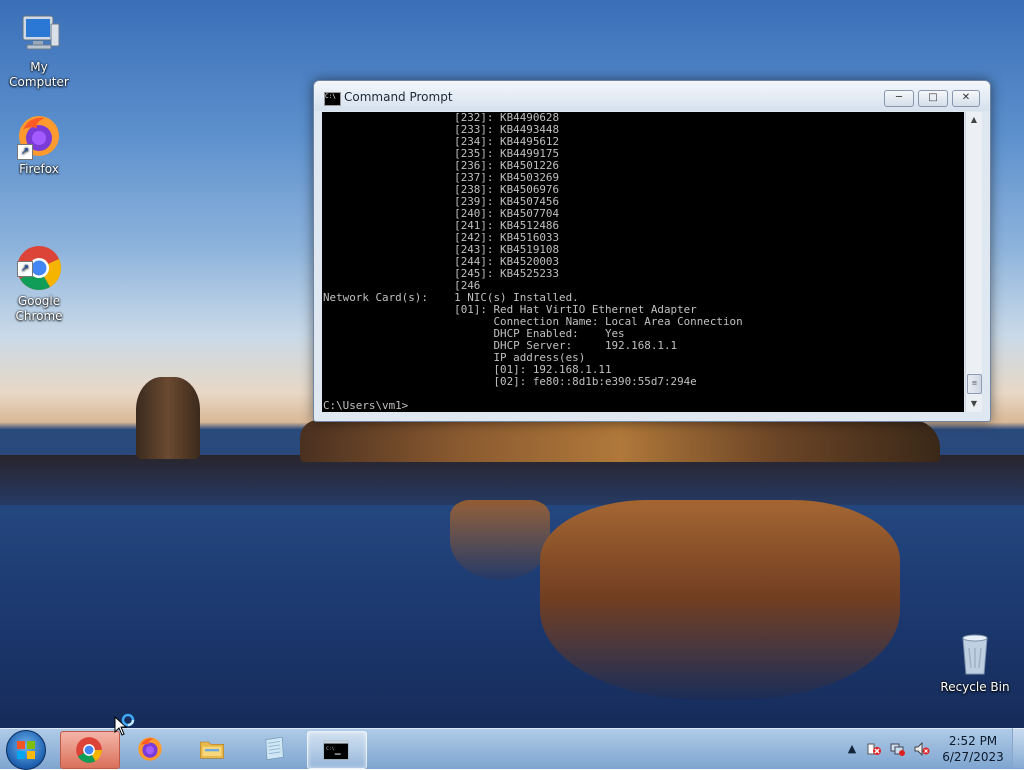 This screenshot has width=1024, height=770. Describe the element at coordinates (720, 600) in the screenshot. I see `wallpaper-reflection` at that location.